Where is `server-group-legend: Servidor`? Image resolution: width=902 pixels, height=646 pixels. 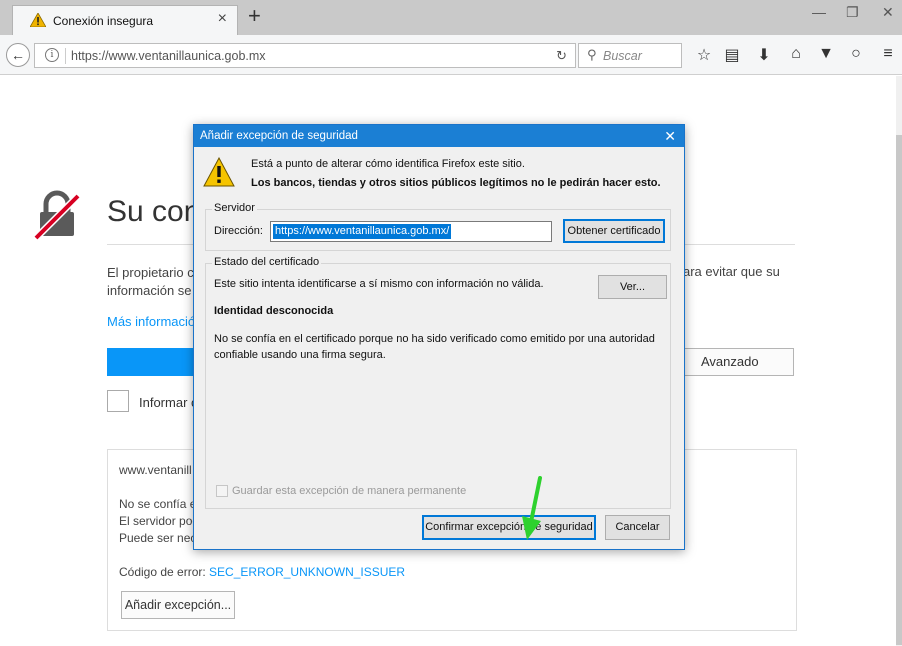
server-group-legend: Servidor is located at coordinates (234, 208).